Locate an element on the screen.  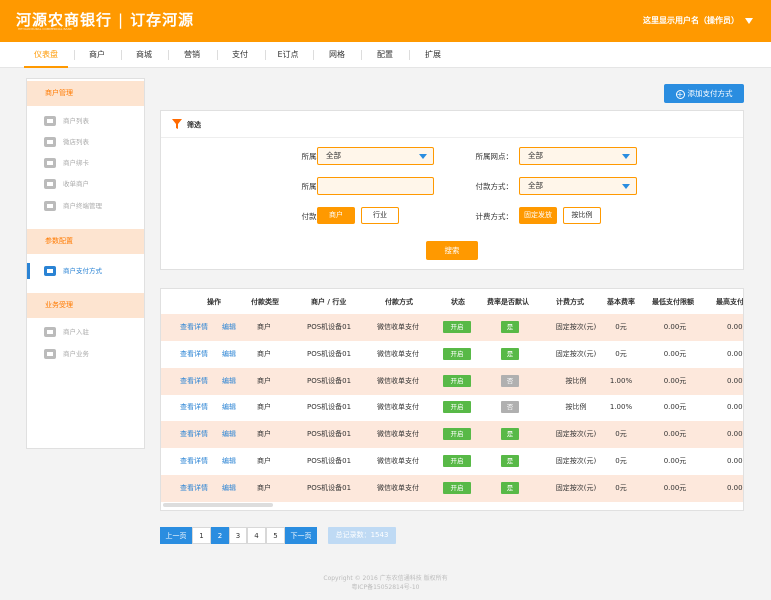
sidebar-group-business: 业务受理 is located at coordinates (85, 305).